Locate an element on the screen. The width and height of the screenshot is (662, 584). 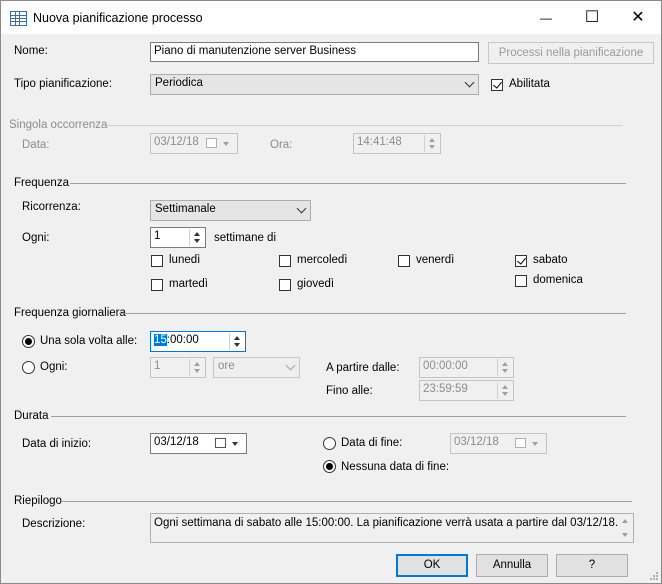
occurs-value: Settimanale is located at coordinates (185, 209).